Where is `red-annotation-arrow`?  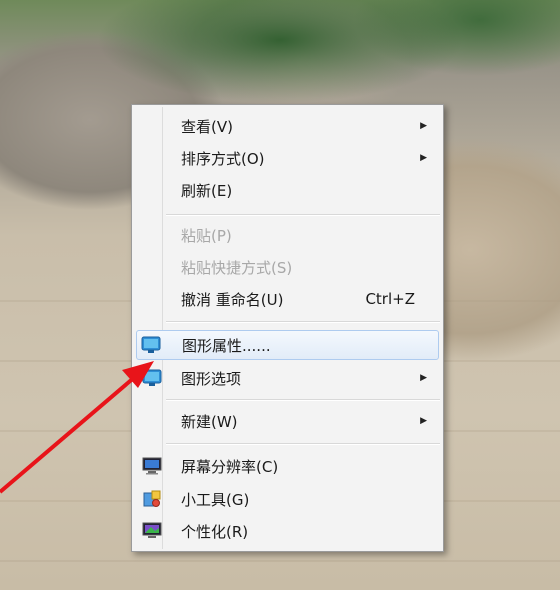 red-annotation-arrow is located at coordinates (77, 427).